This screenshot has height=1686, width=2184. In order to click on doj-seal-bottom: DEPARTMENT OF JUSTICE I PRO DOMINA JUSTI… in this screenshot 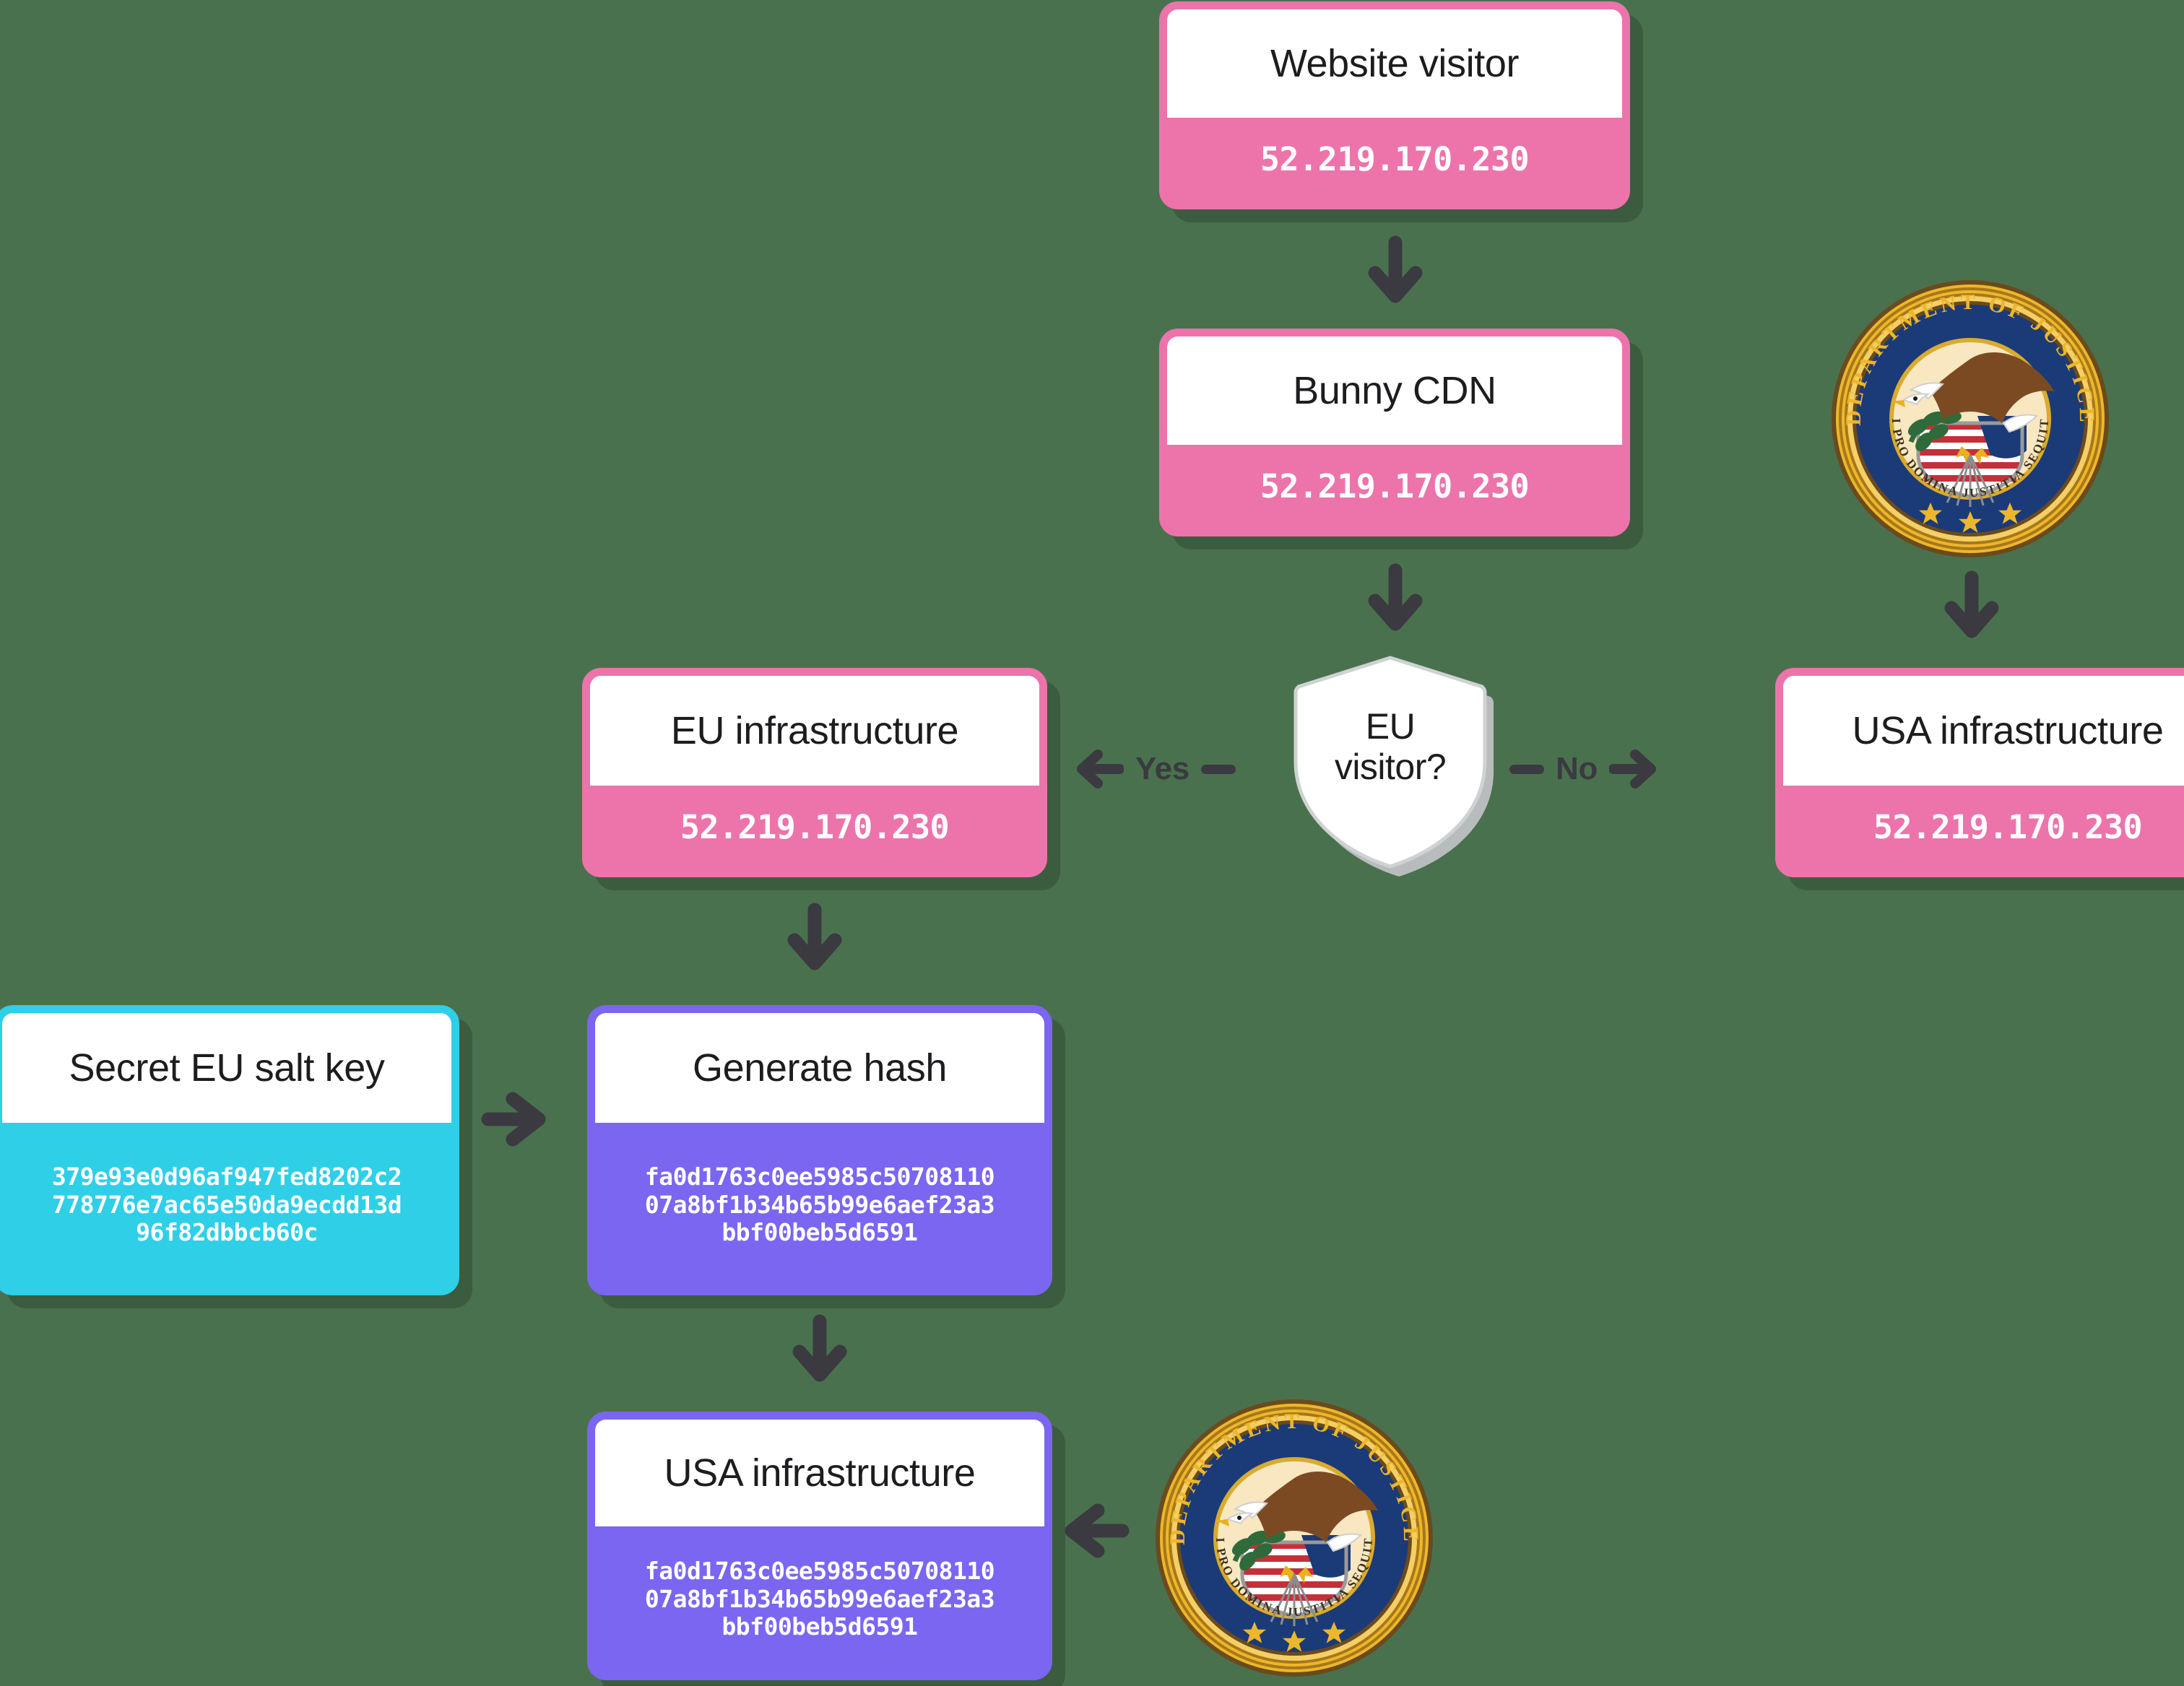, I will do `click(1291, 1533)`.